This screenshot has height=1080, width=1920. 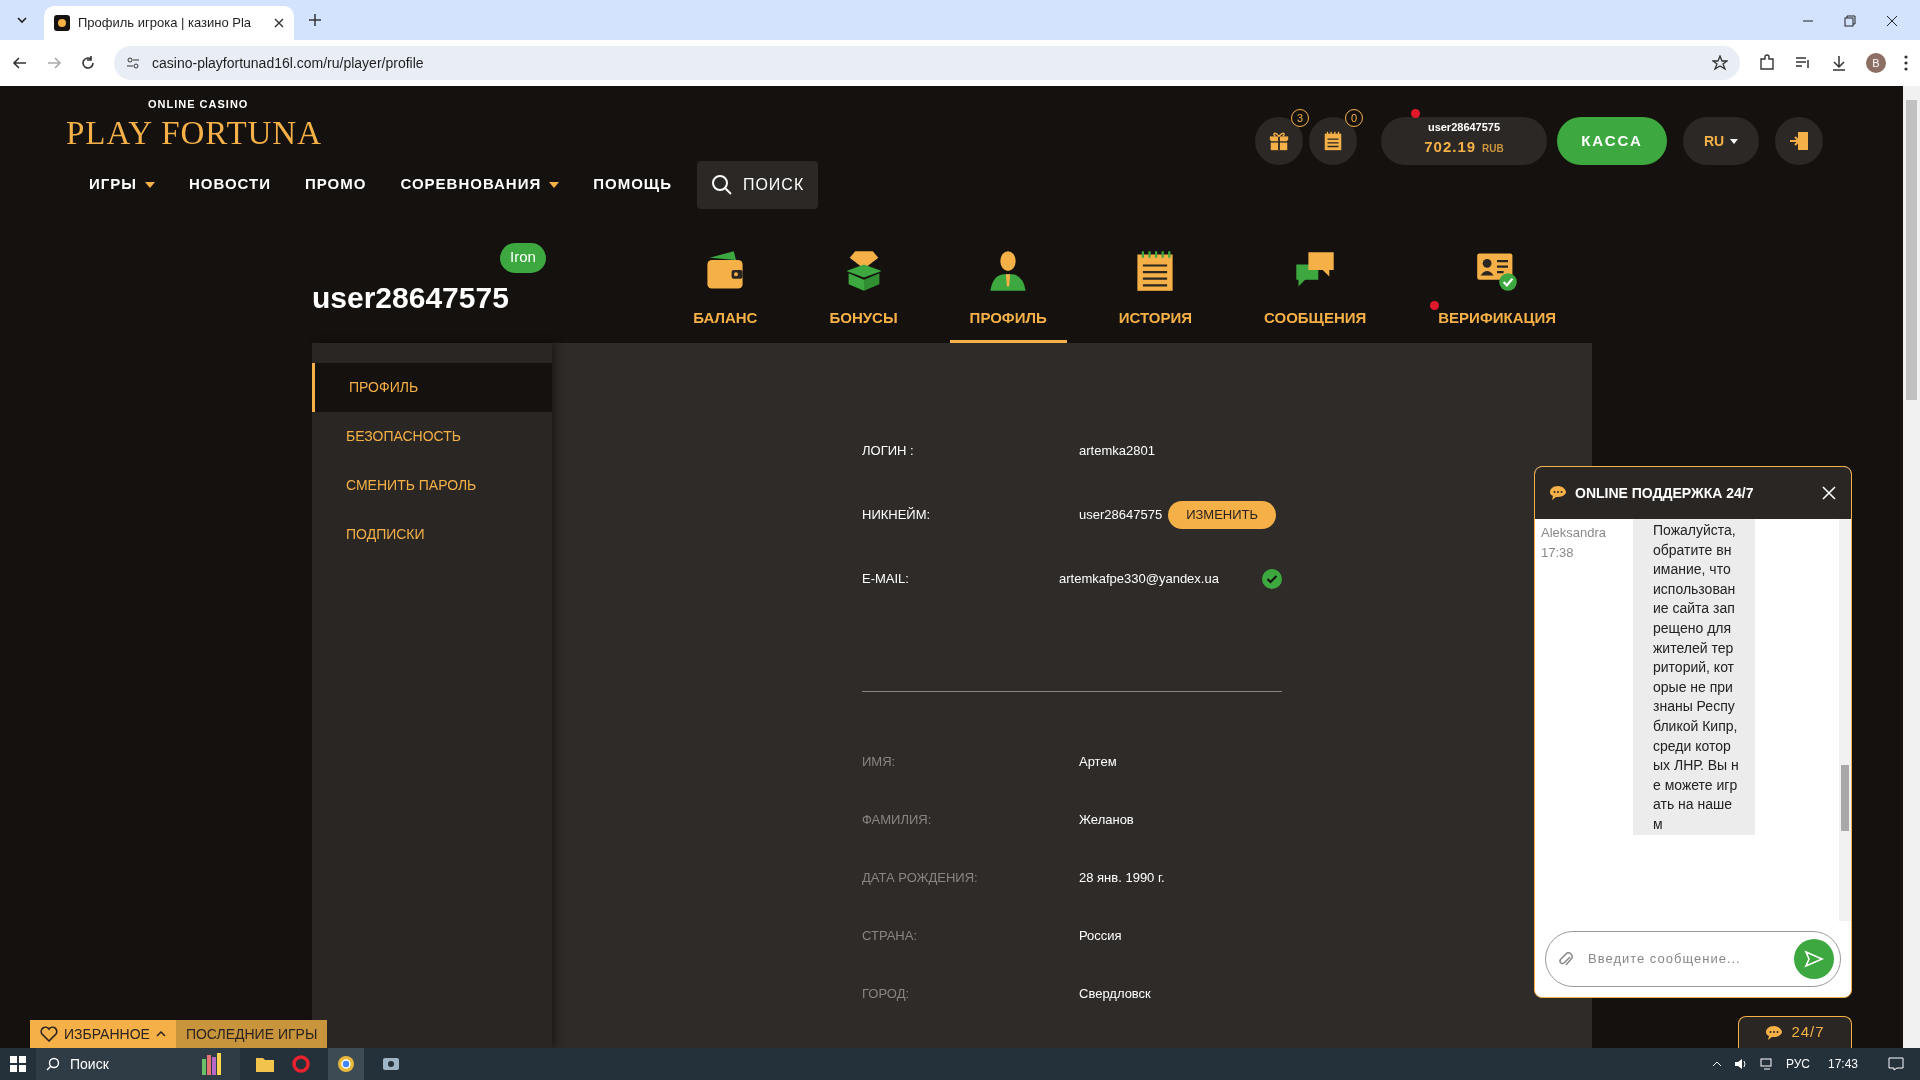 I want to click on ring-logo-icon, so click(x=301, y=1064).